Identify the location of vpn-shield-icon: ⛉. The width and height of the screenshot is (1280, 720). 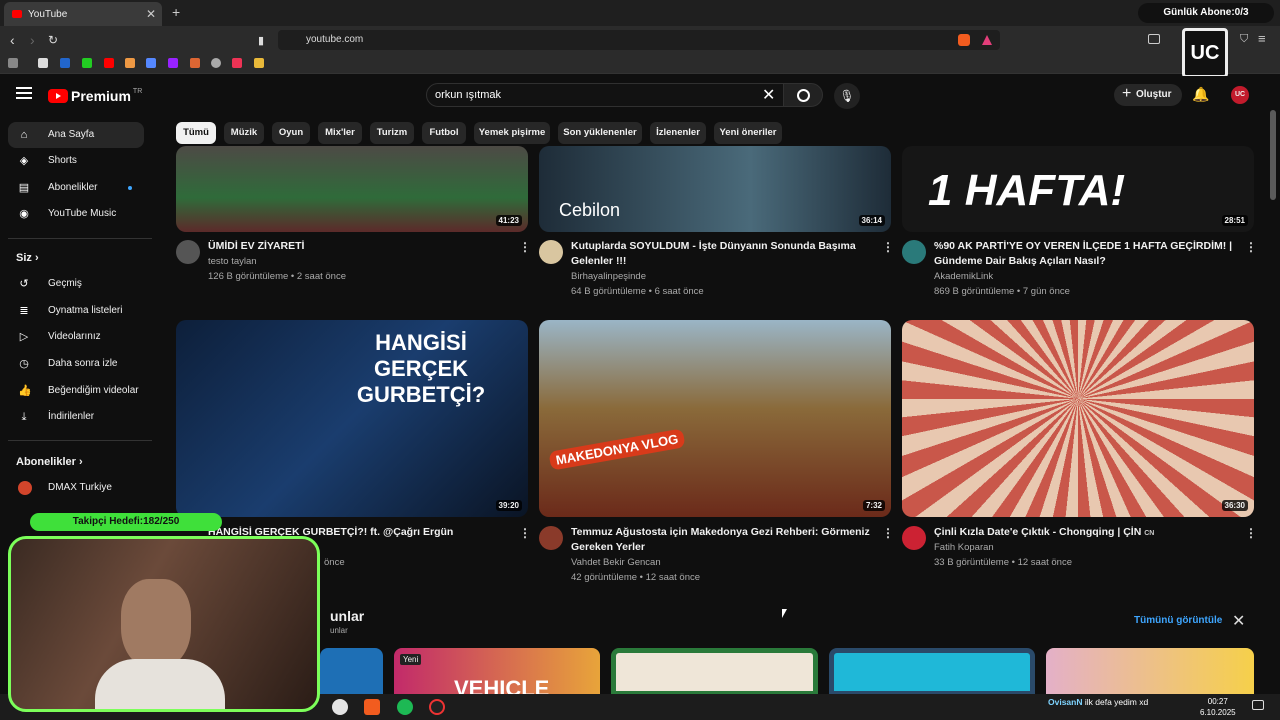
(1244, 39).